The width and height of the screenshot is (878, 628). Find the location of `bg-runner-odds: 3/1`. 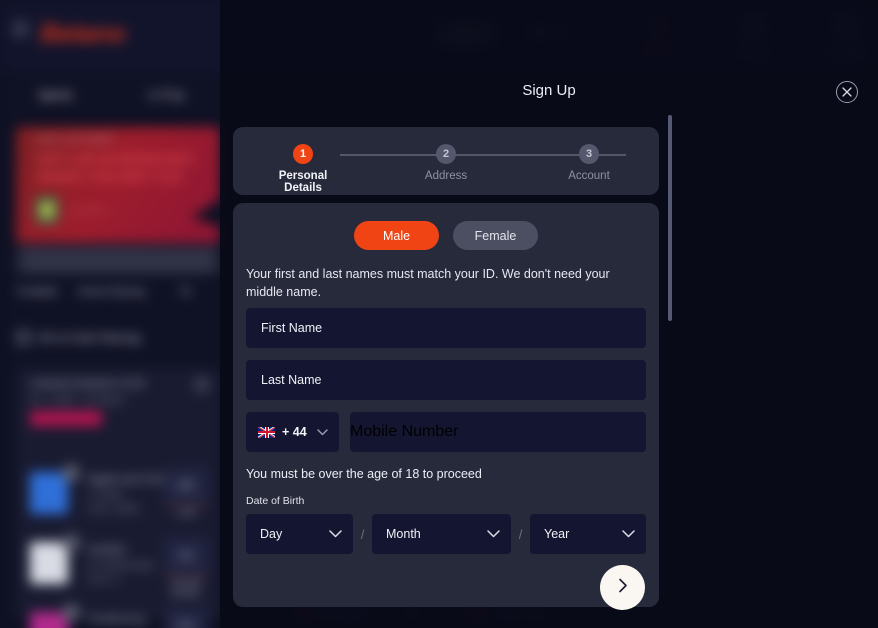

bg-runner-odds: 3/1 is located at coordinates (186, 556).